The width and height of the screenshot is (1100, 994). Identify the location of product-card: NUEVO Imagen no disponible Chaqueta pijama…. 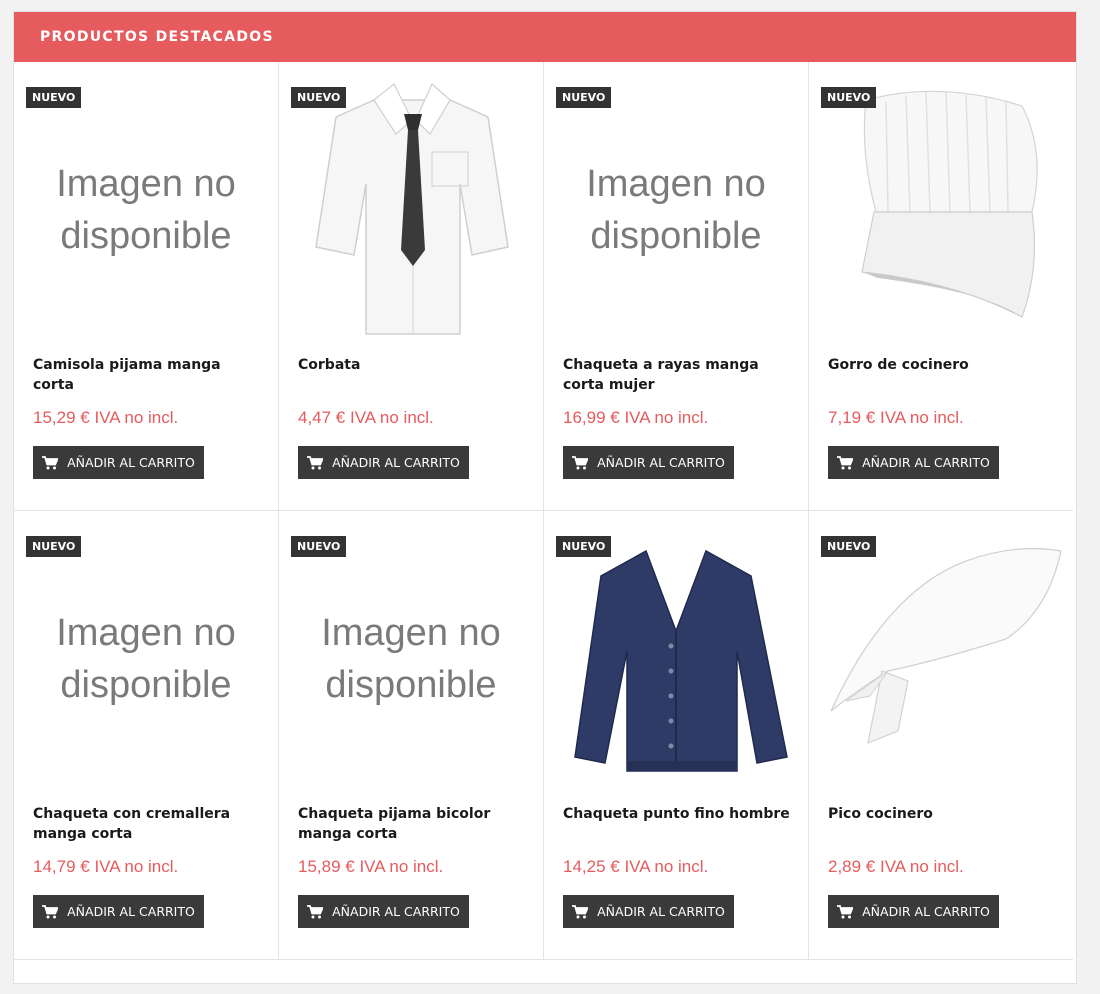
(411, 735).